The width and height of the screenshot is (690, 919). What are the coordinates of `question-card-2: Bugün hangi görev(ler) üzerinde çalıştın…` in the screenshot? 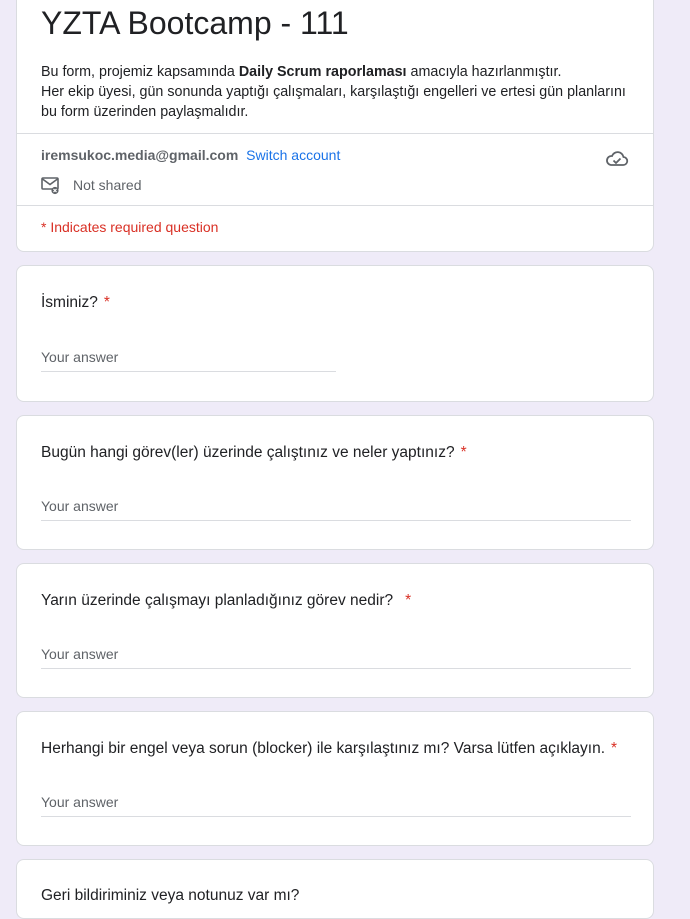 It's located at (335, 482).